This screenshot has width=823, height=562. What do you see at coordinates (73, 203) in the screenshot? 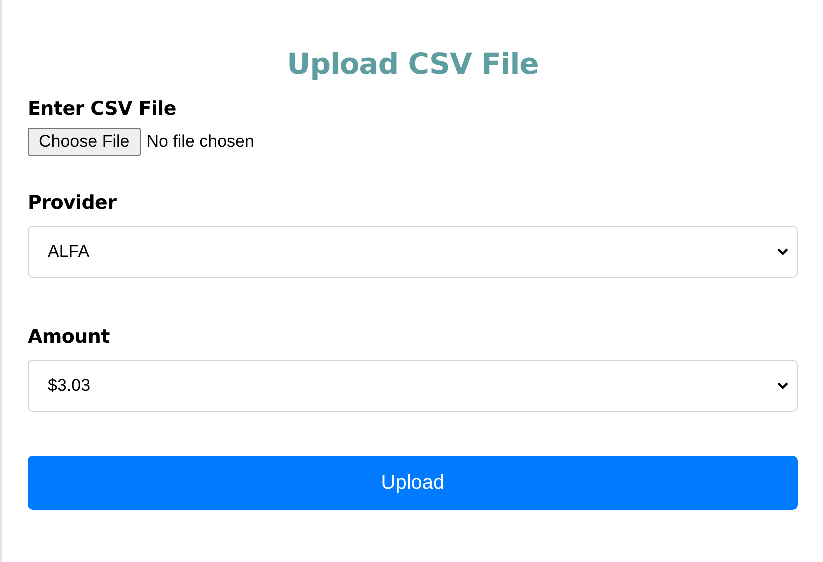
I see `field-label: Provider` at bounding box center [73, 203].